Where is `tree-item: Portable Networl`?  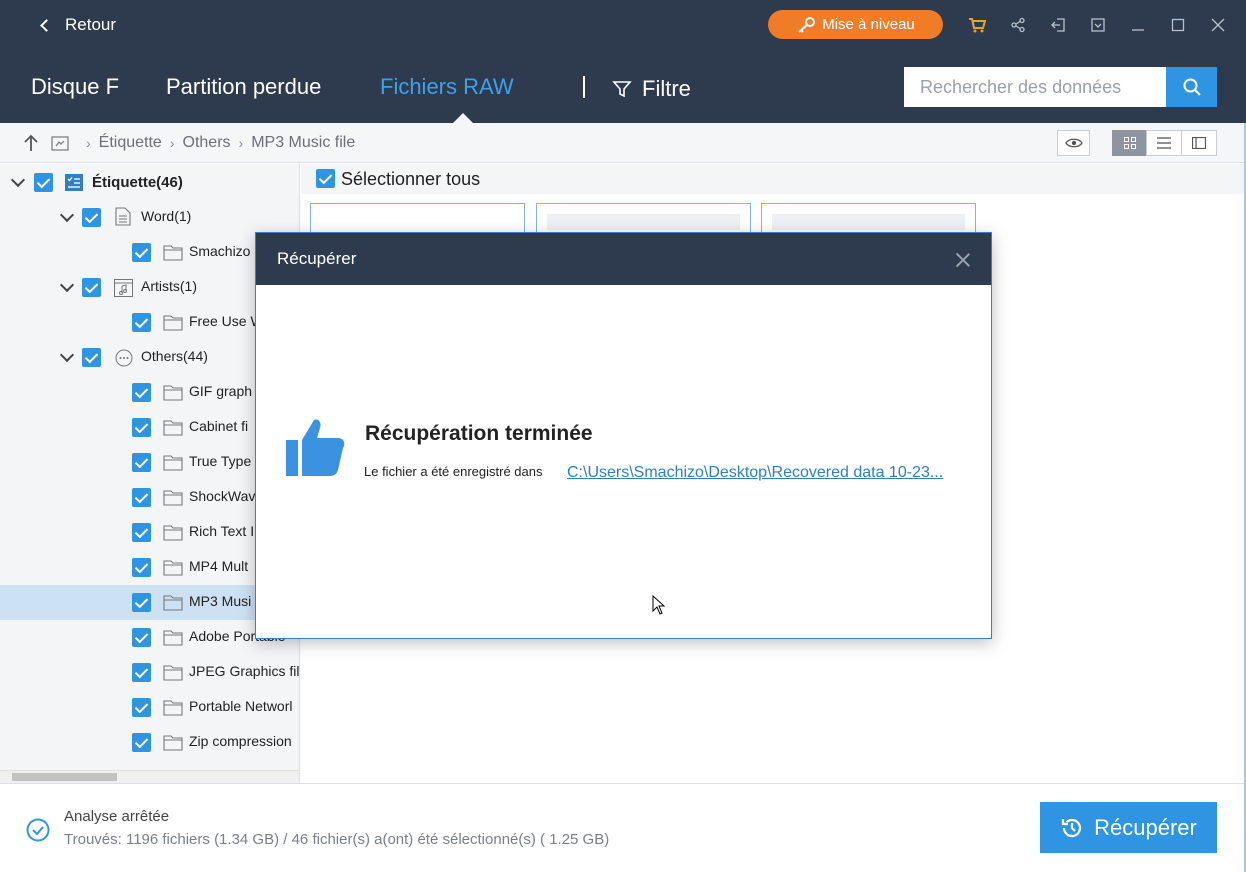
tree-item: Portable Networl is located at coordinates (149, 707).